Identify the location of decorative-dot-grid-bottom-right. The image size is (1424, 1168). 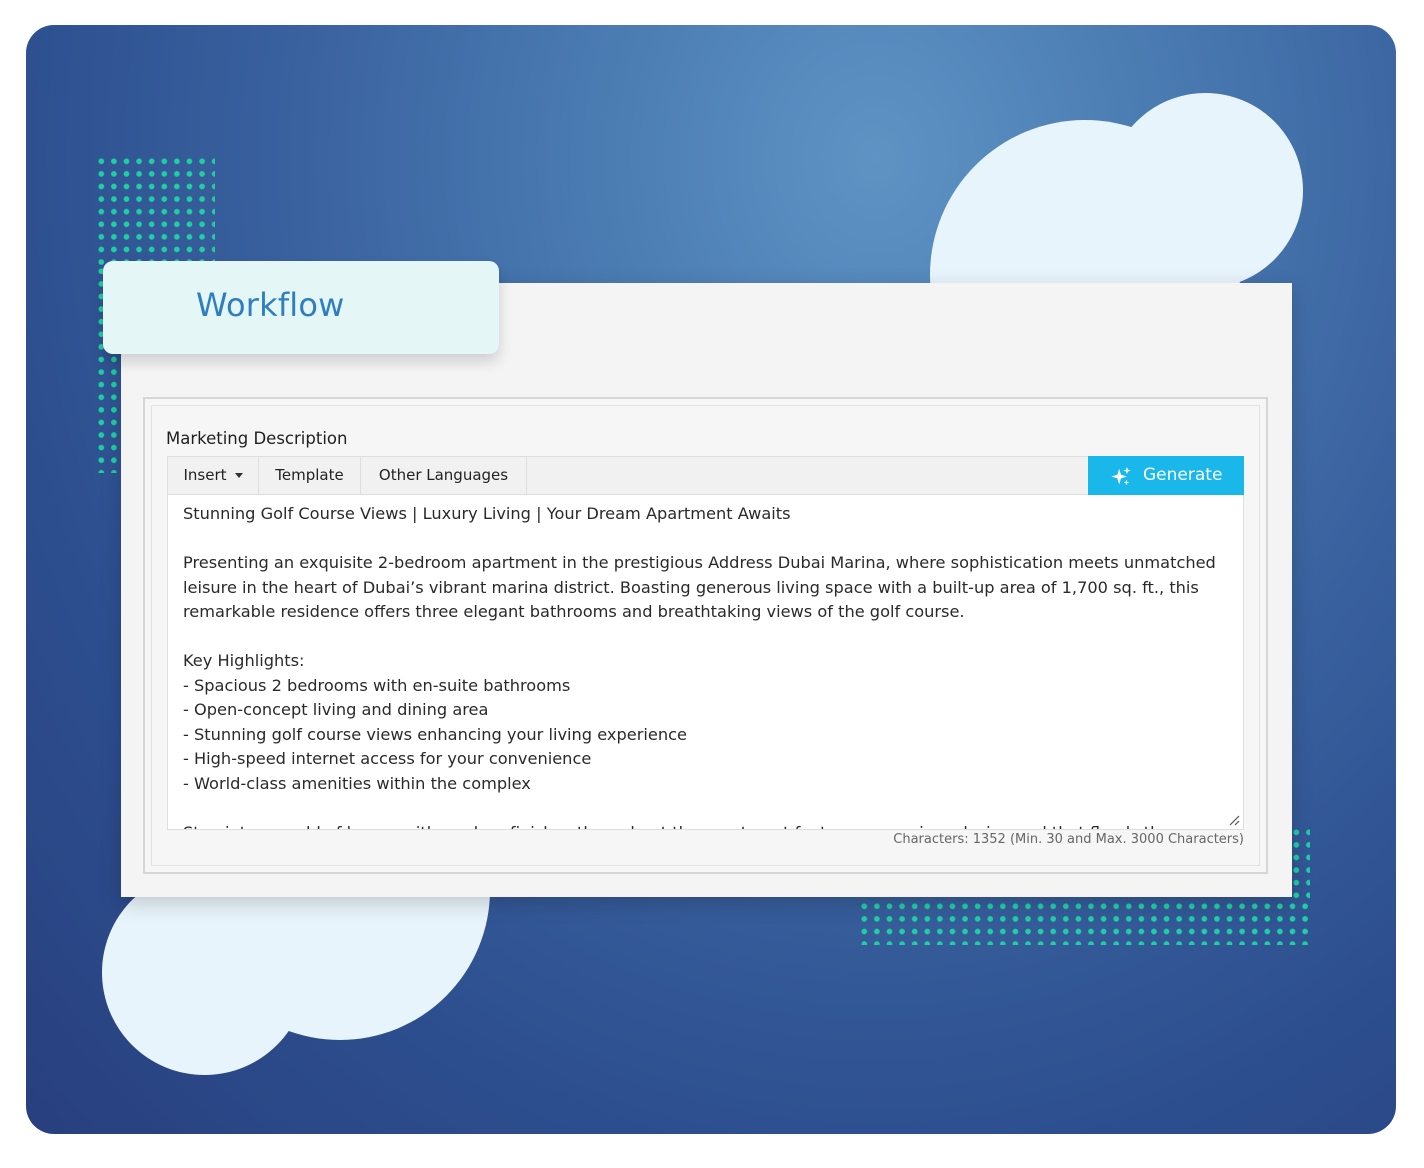
(1084, 922).